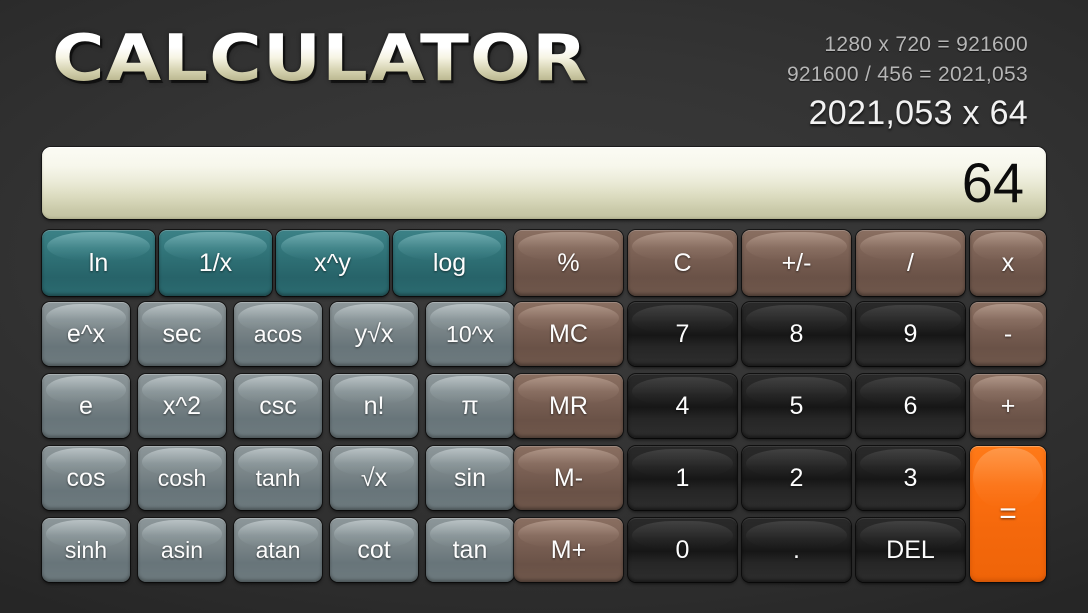 Image resolution: width=1088 pixels, height=613 pixels. What do you see at coordinates (796, 406) in the screenshot?
I see `key-5: 5` at bounding box center [796, 406].